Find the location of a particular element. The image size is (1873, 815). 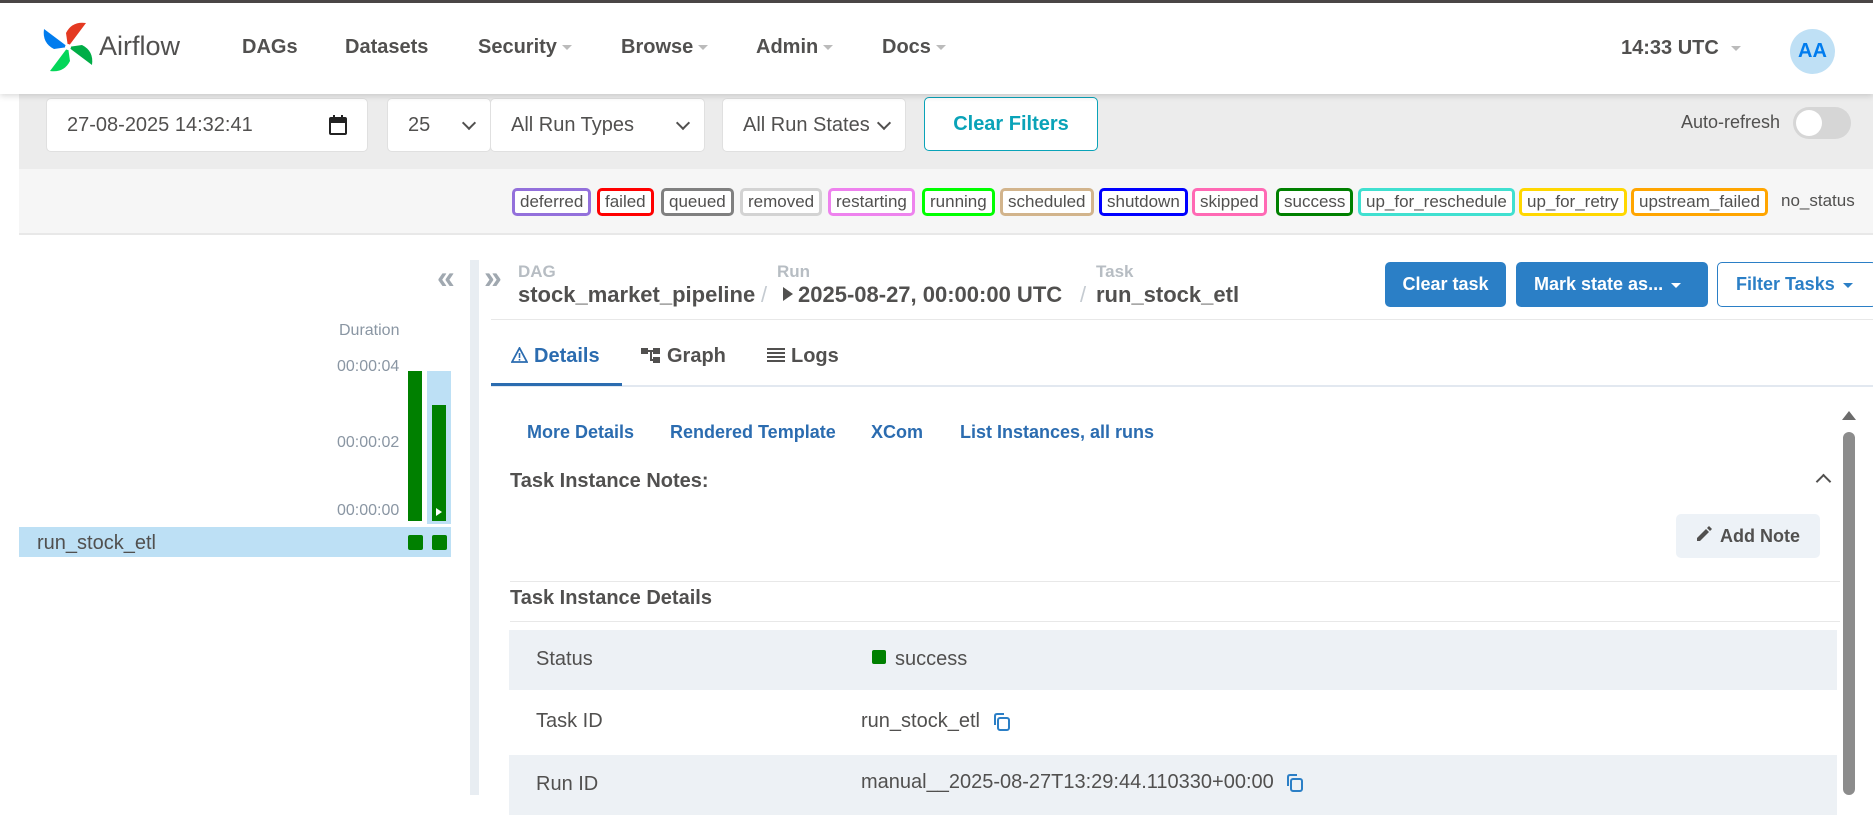

legend-running: running is located at coordinates (958, 202).